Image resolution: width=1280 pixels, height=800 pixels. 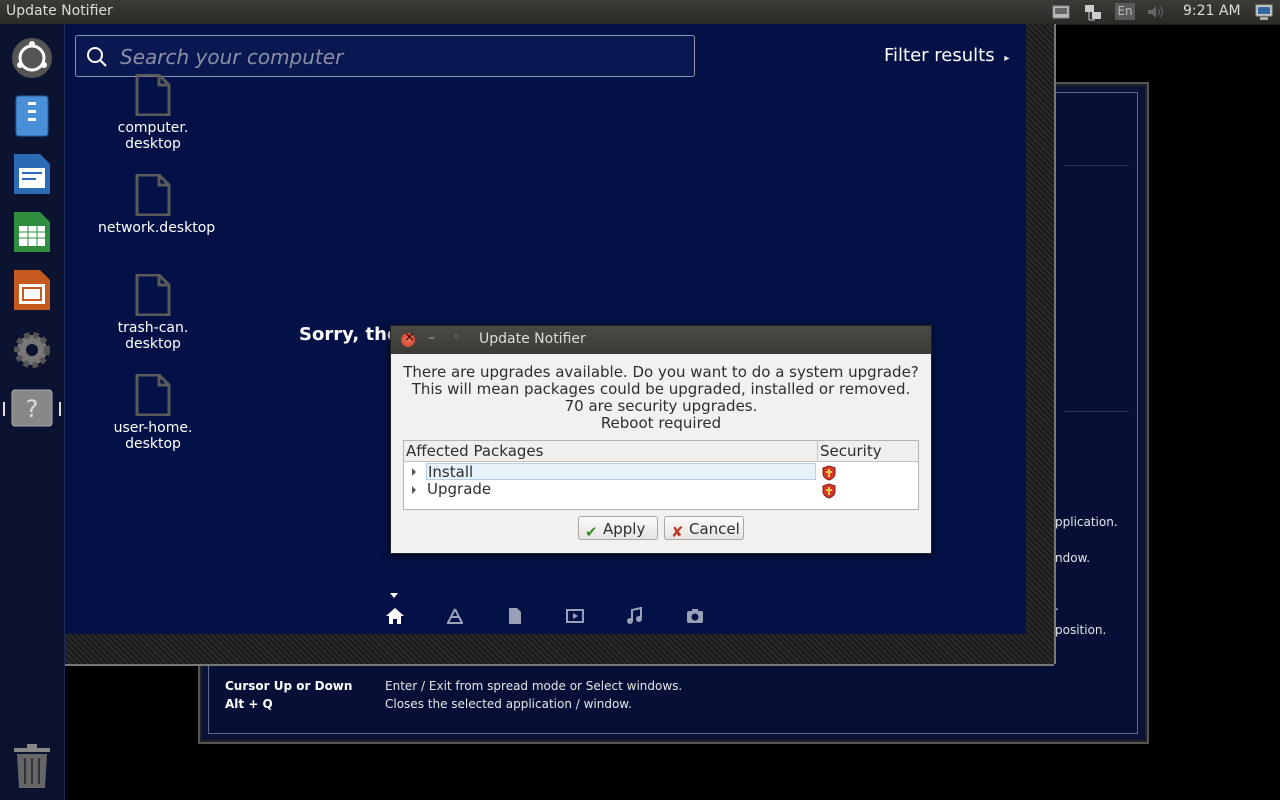 I want to click on ubuntu-logo-icon, so click(x=32, y=58).